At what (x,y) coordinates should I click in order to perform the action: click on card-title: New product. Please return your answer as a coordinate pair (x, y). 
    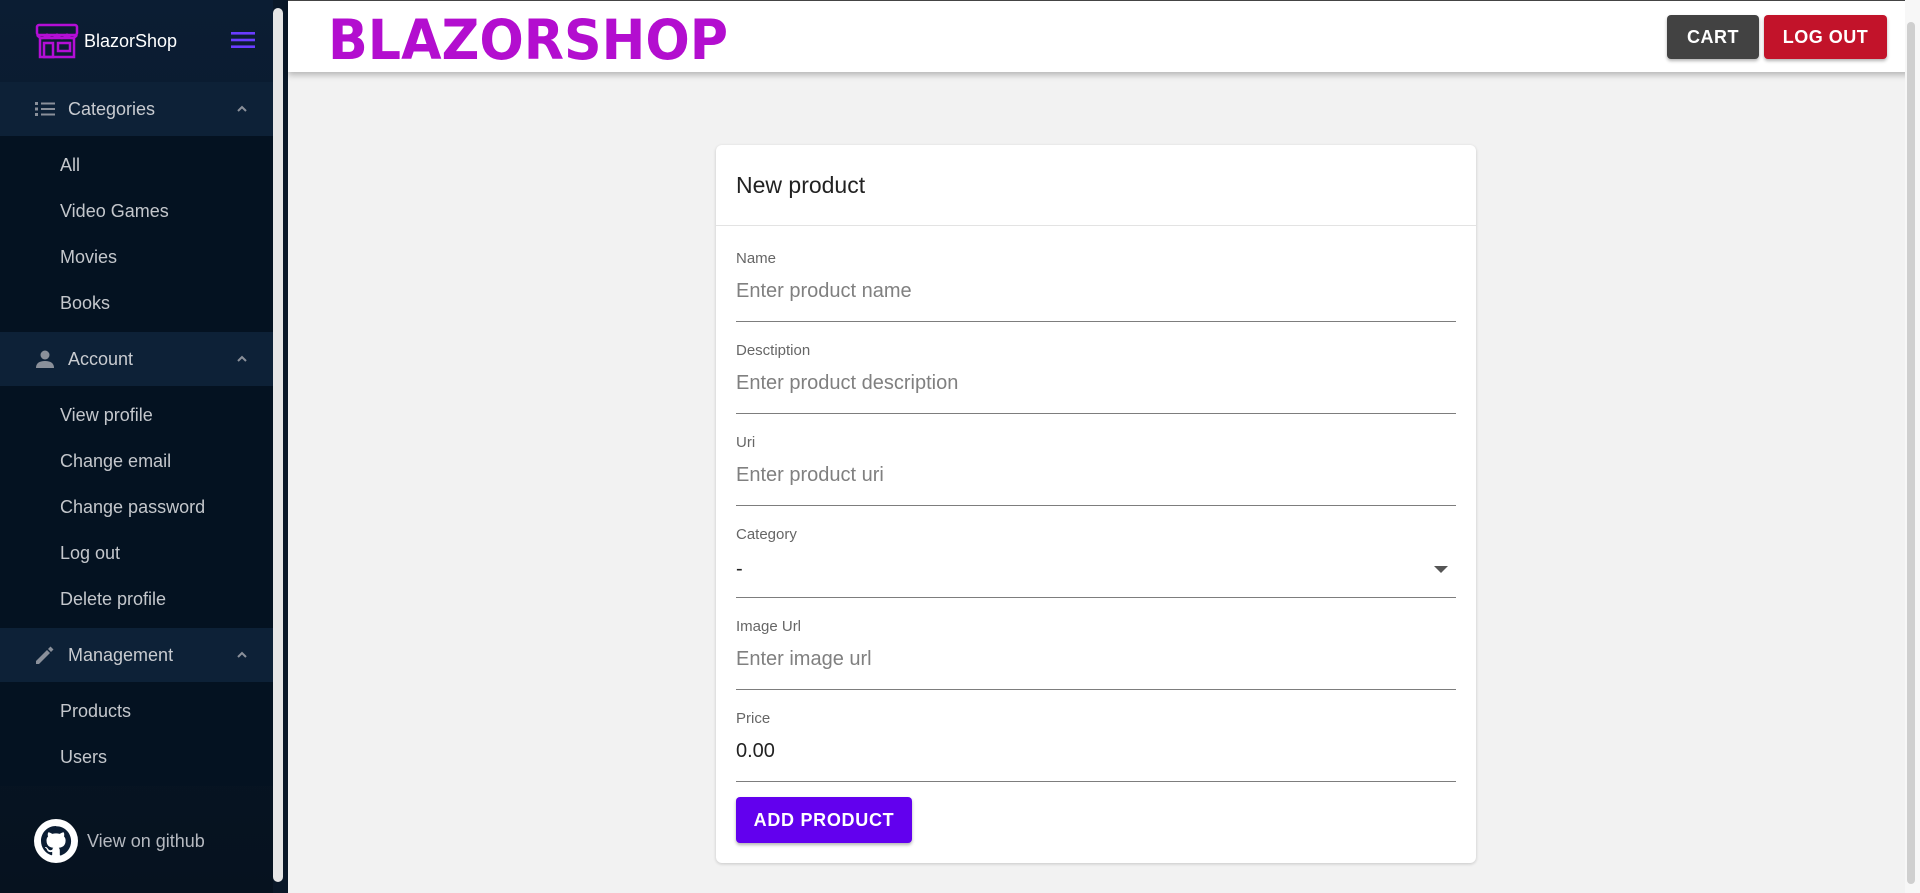
    Looking at the image, I should click on (801, 184).